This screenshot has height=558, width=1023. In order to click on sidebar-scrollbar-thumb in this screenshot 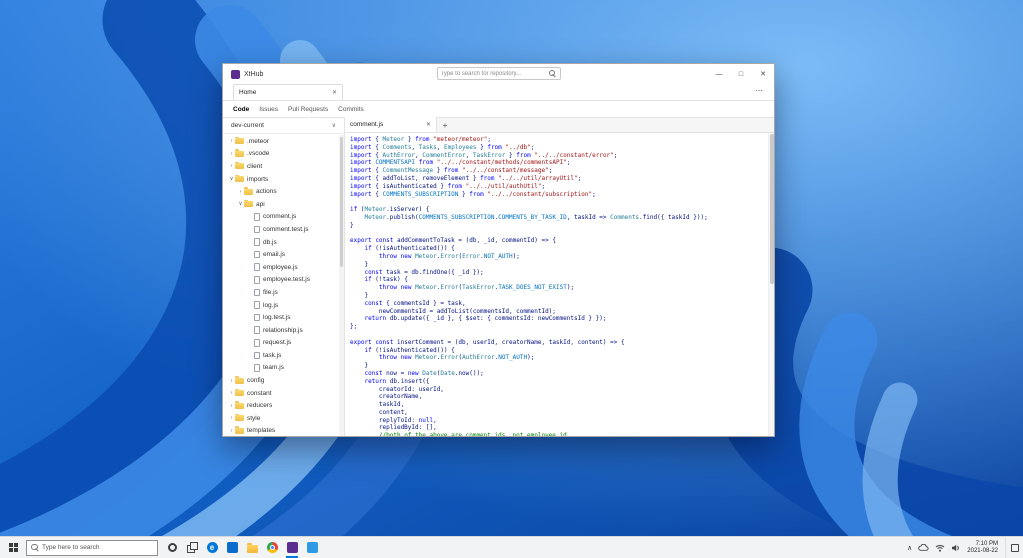, I will do `click(341, 202)`.